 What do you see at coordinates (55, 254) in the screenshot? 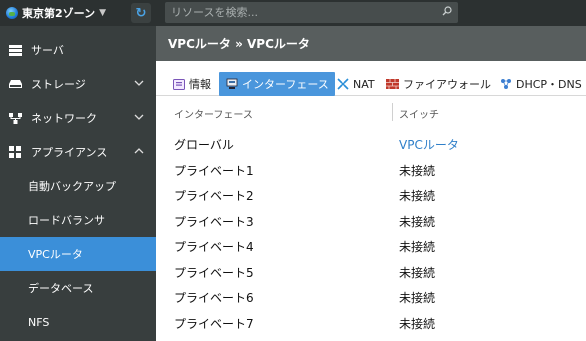
I see `sidebar-subitem-label: VPCルータ` at bounding box center [55, 254].